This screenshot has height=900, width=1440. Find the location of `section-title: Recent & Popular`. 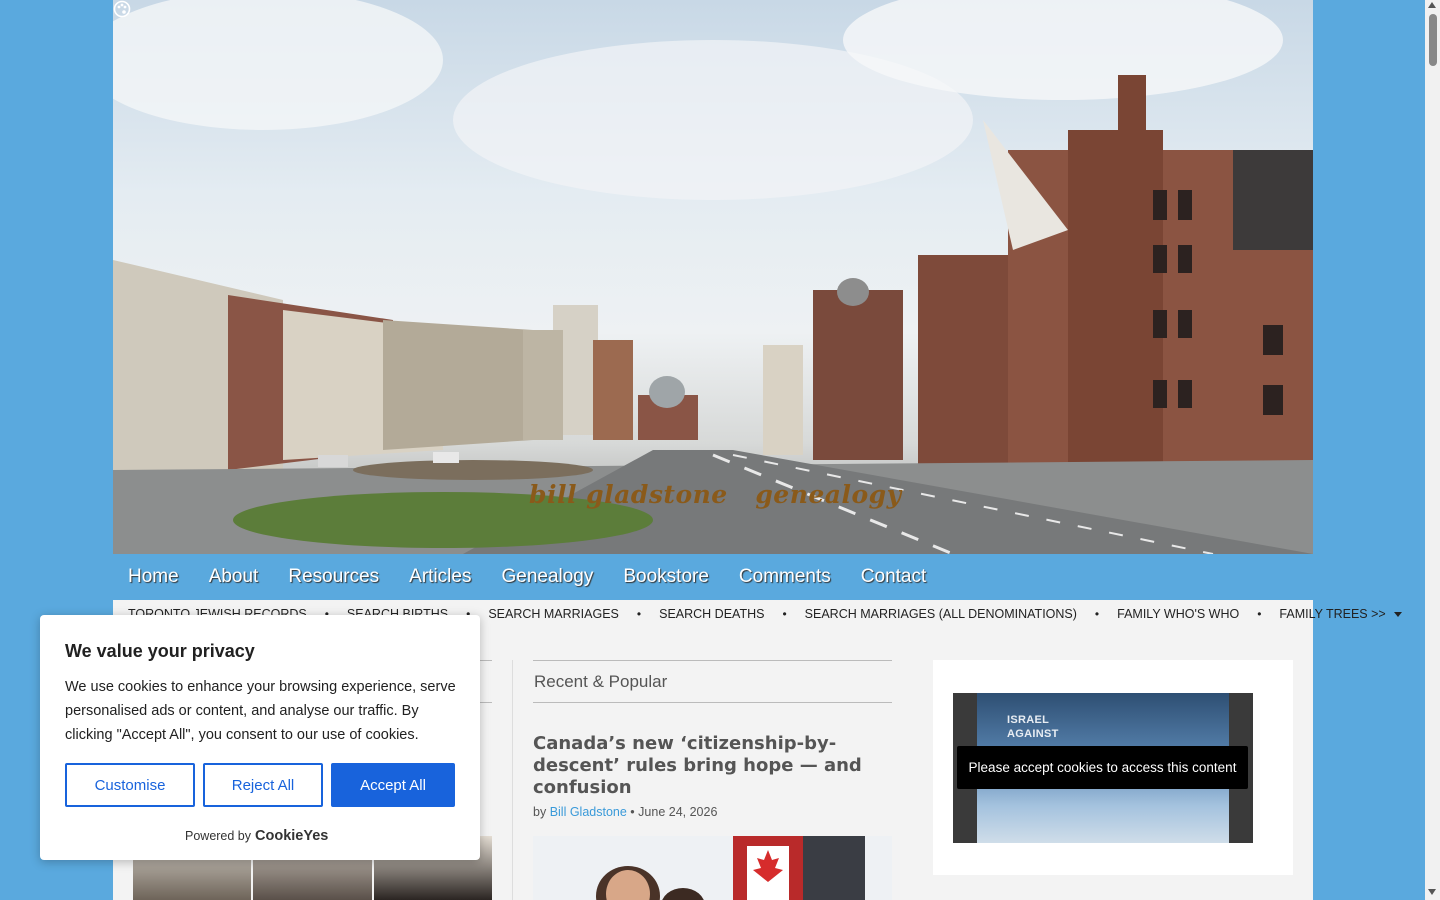

section-title: Recent & Popular is located at coordinates (712, 682).